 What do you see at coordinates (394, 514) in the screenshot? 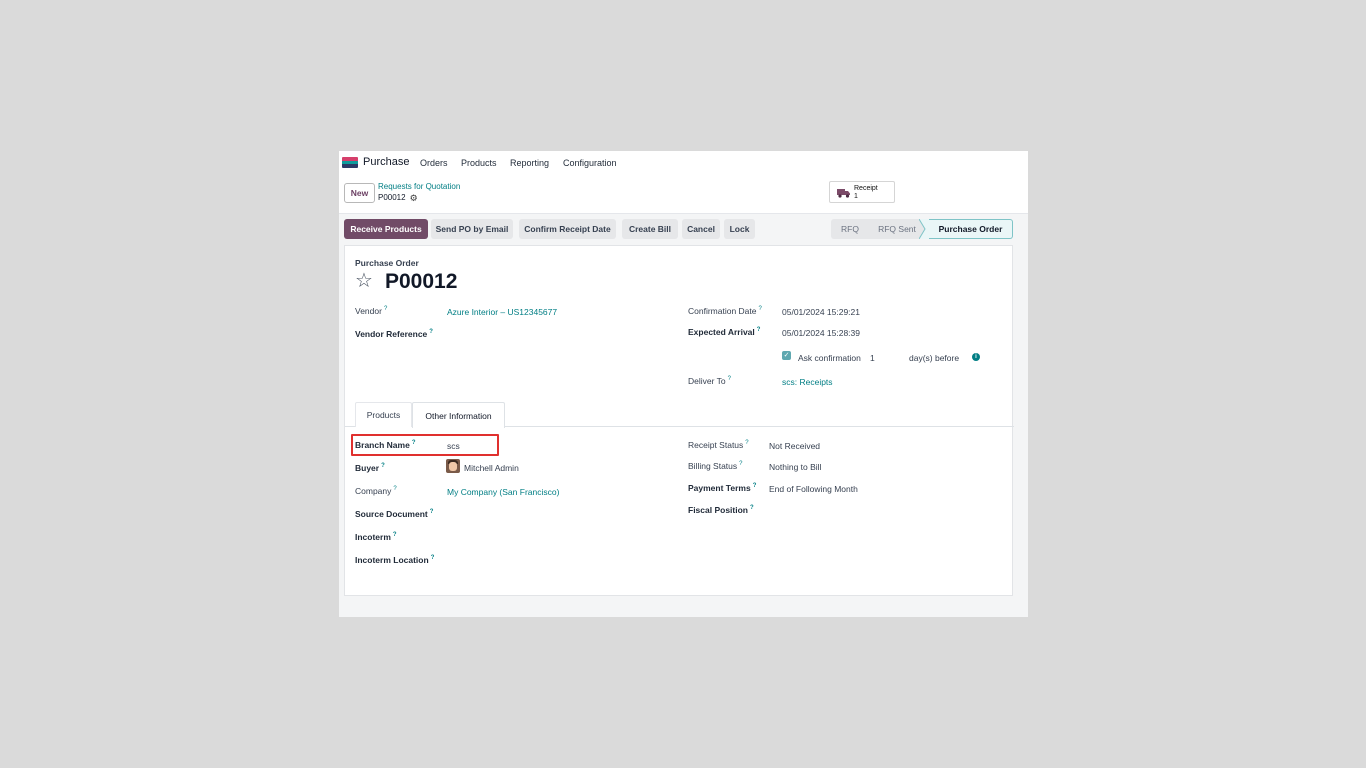
I see `source-document-label: Source Document?` at bounding box center [394, 514].